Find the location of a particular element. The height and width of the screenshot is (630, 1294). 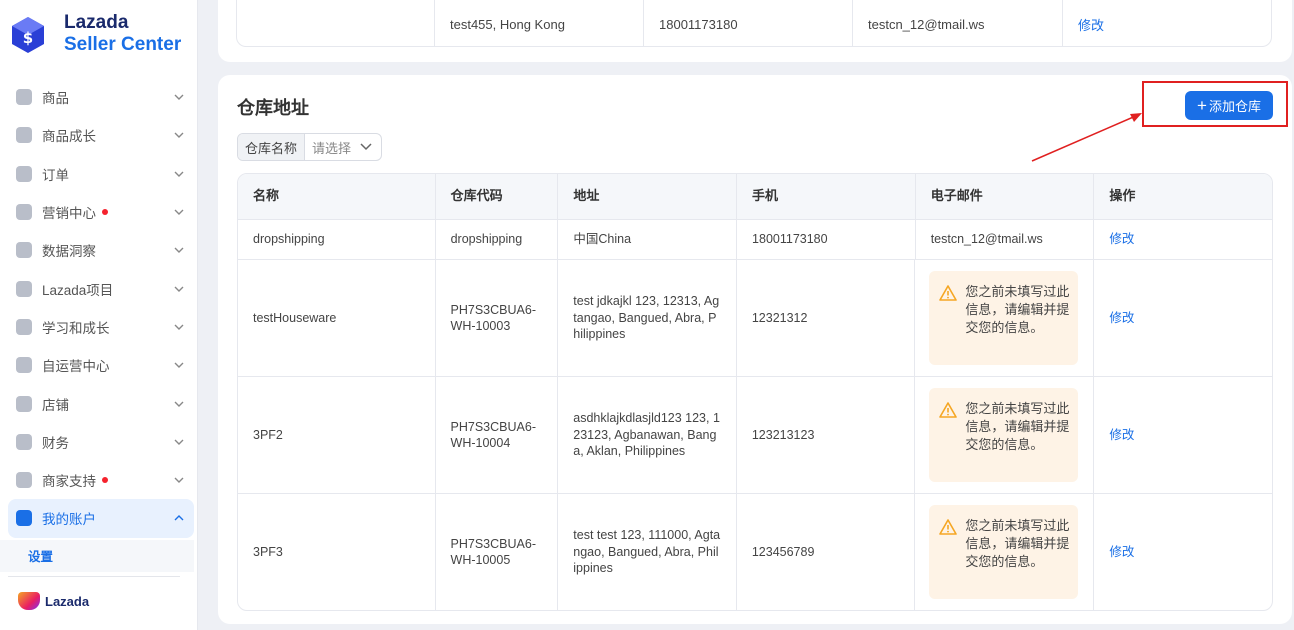

sidebar-item-9: 财务 is located at coordinates (101, 442).